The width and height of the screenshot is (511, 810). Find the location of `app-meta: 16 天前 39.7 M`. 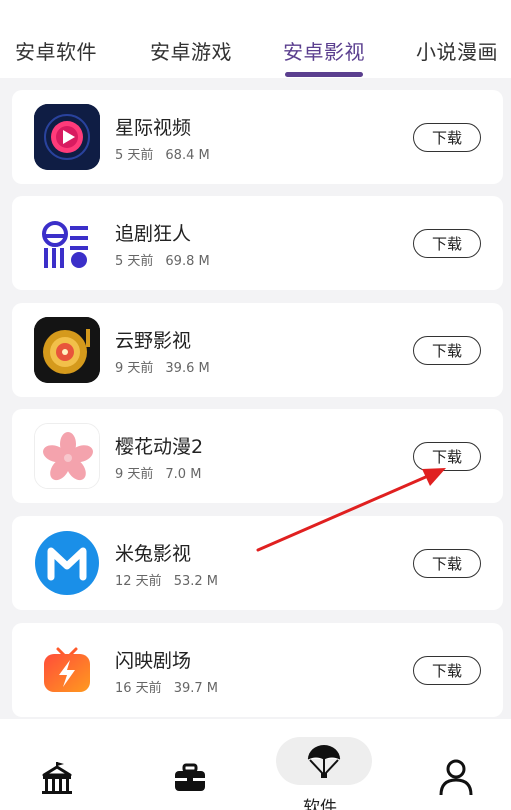

app-meta: 16 天前 39.7 M is located at coordinates (166, 686).